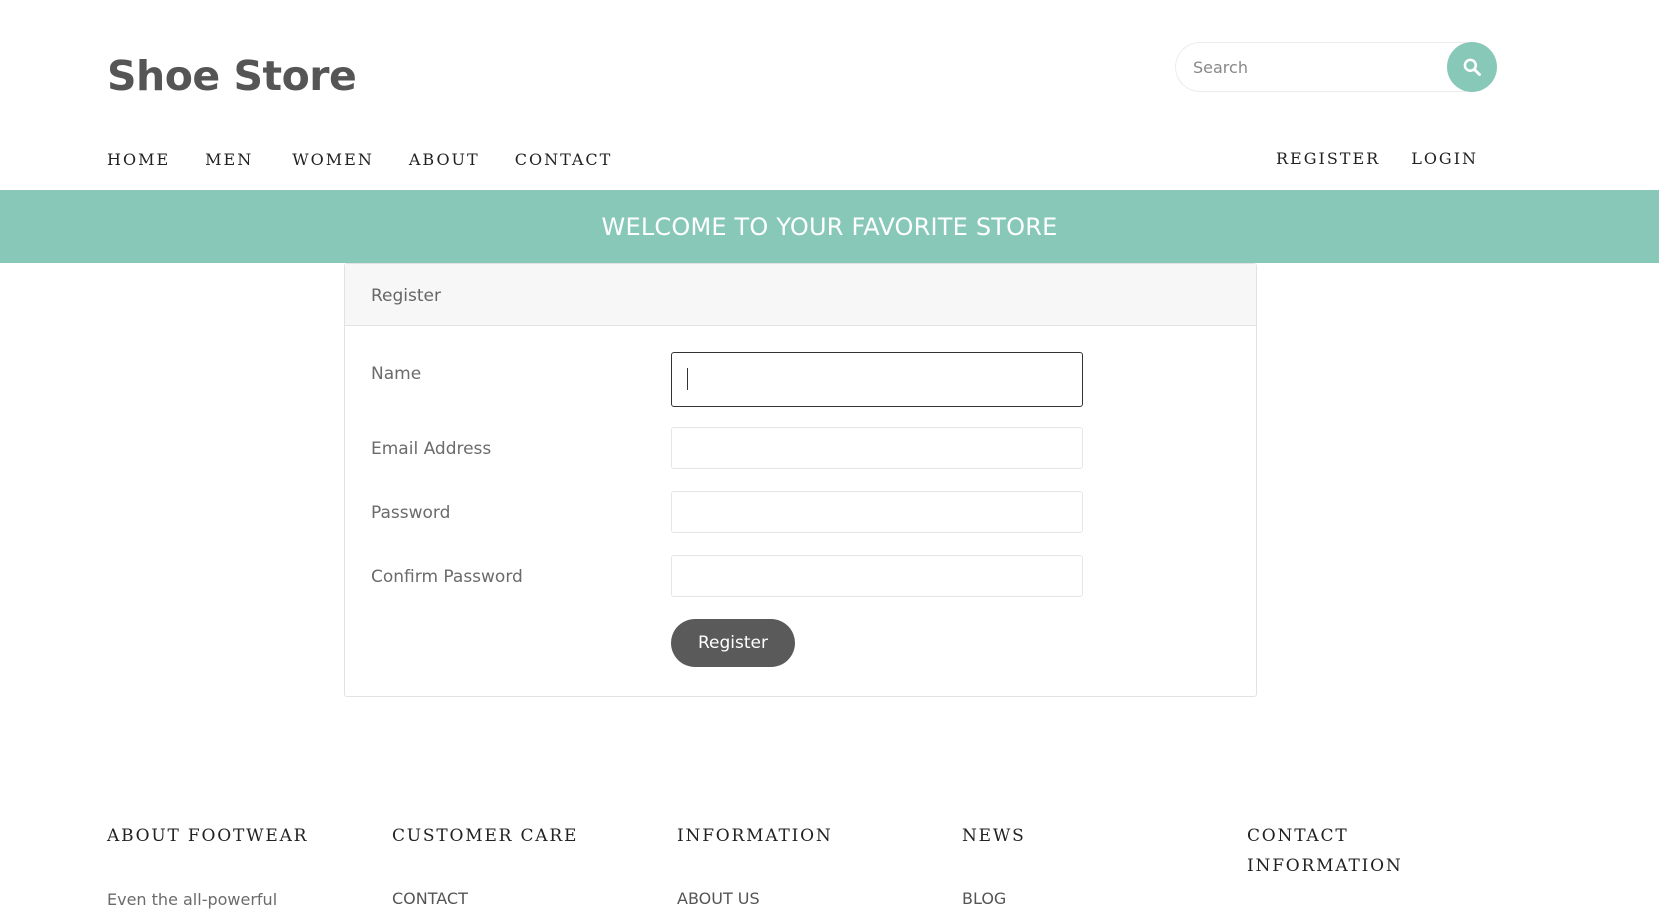  I want to click on banner-text: WELCOME TO YOUR FAVORITE STORE, so click(829, 226).